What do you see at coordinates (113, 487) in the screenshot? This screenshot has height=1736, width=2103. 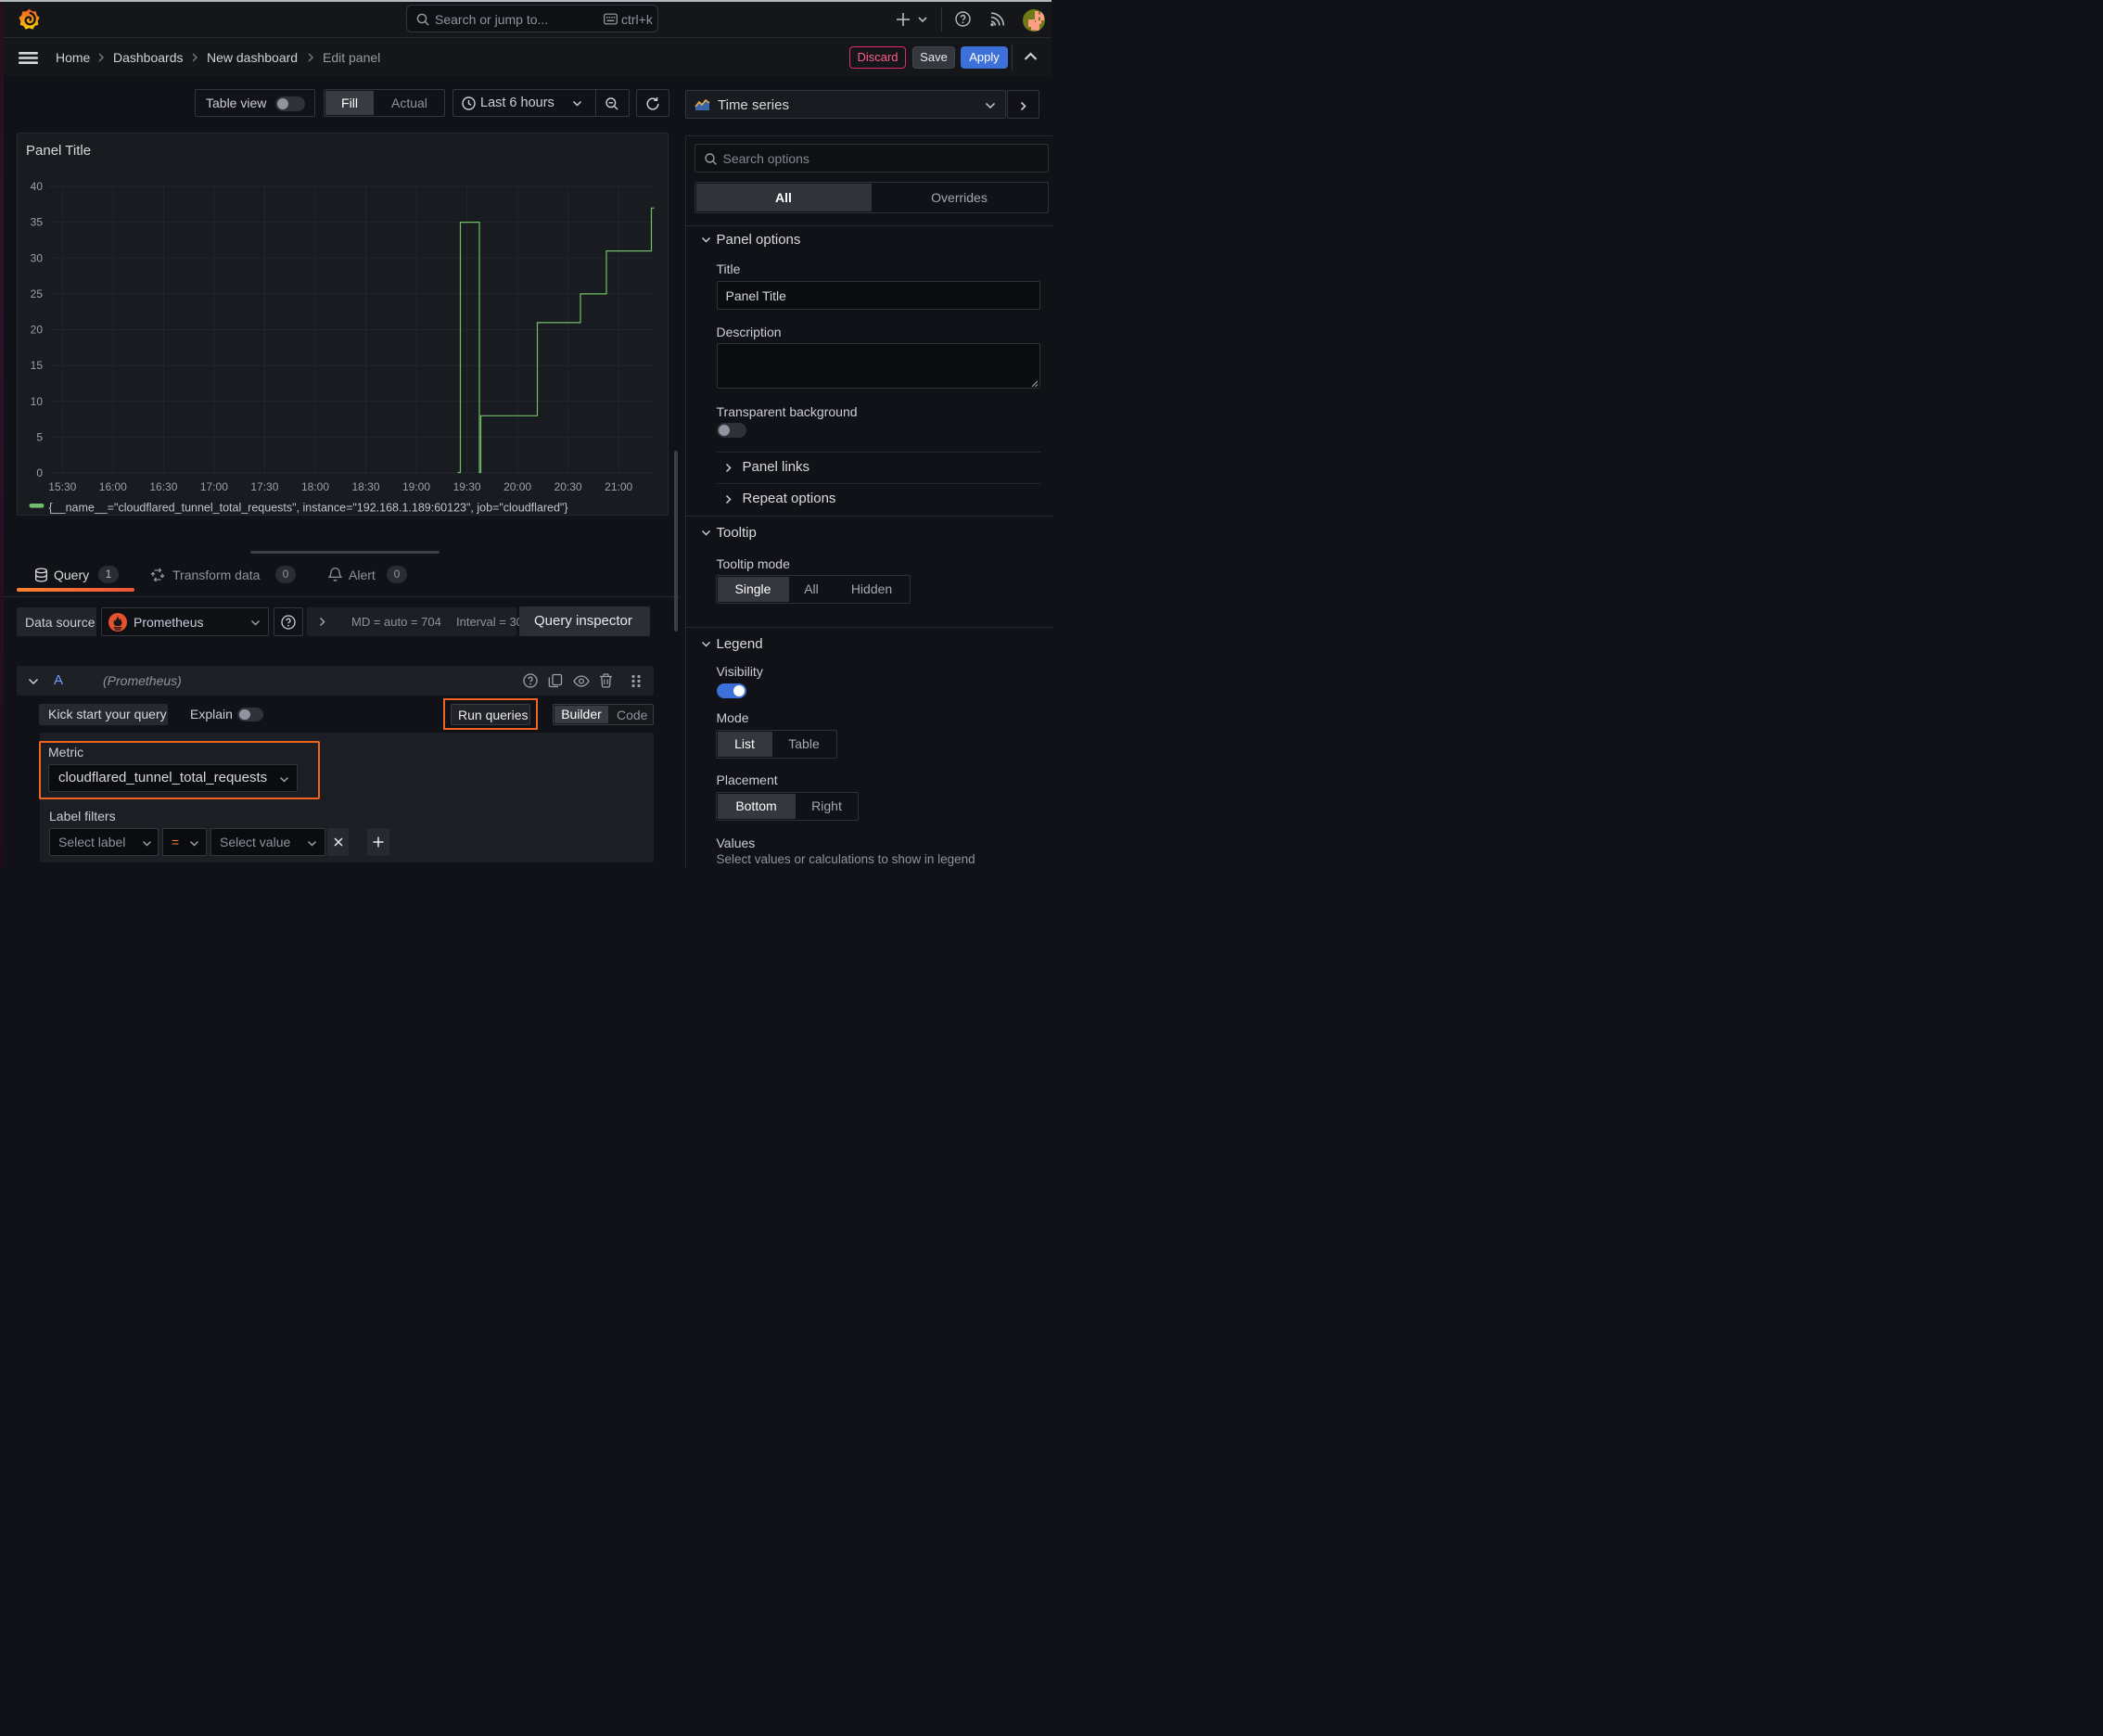 I see `svg-text: 16:00` at bounding box center [113, 487].